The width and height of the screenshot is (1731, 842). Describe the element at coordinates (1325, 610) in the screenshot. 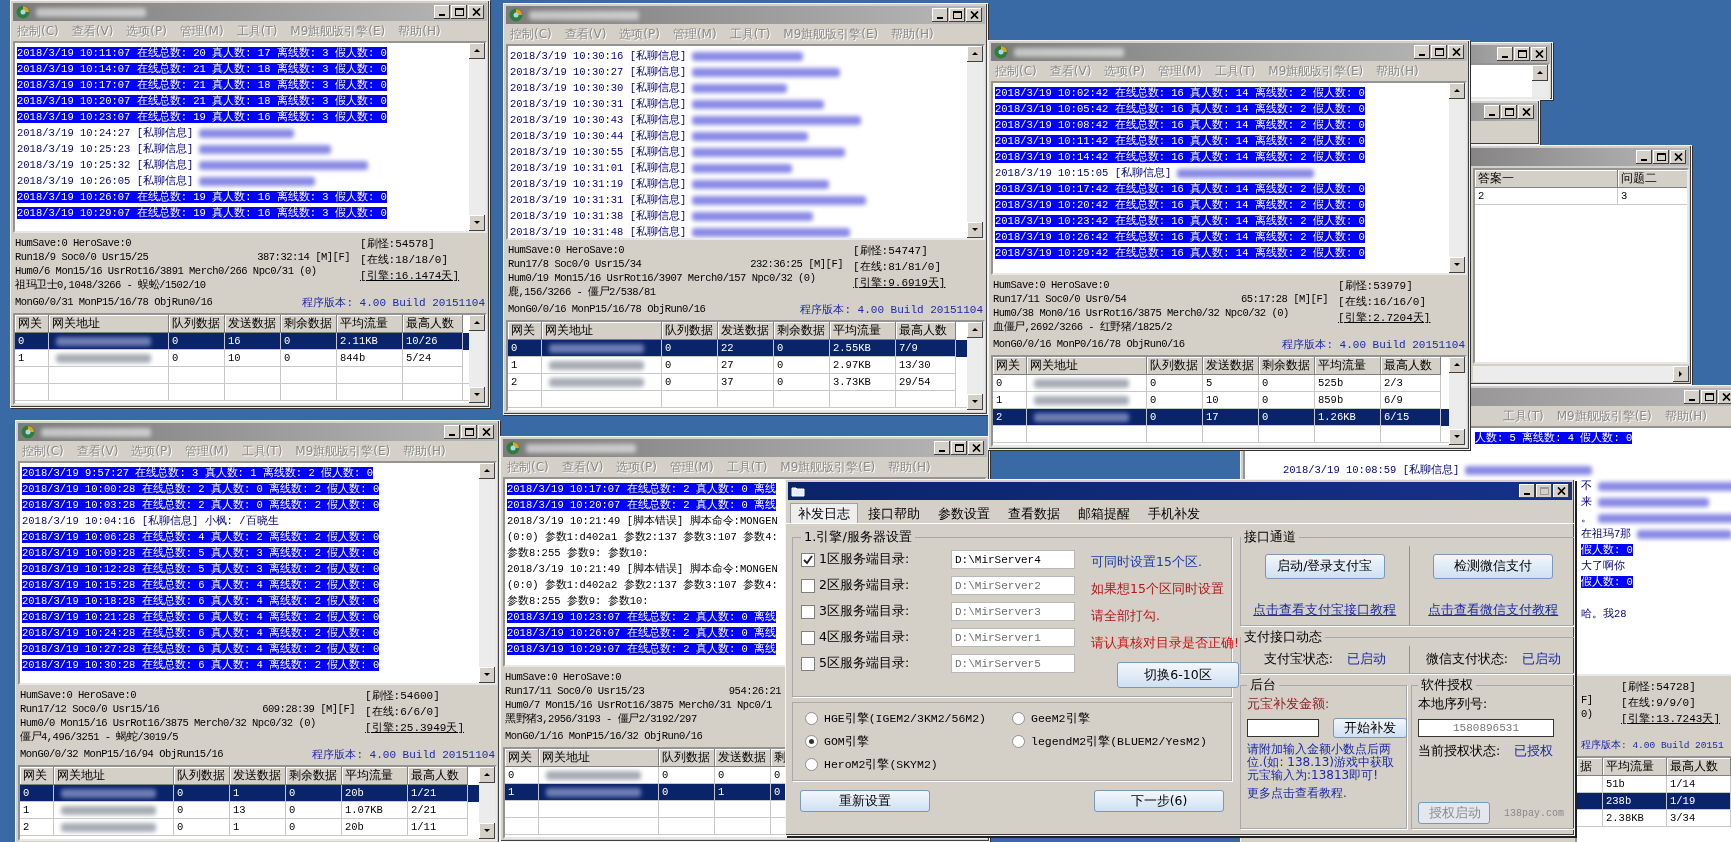

I see `tutorial-link: 点击查看支付宝接口教程` at that location.